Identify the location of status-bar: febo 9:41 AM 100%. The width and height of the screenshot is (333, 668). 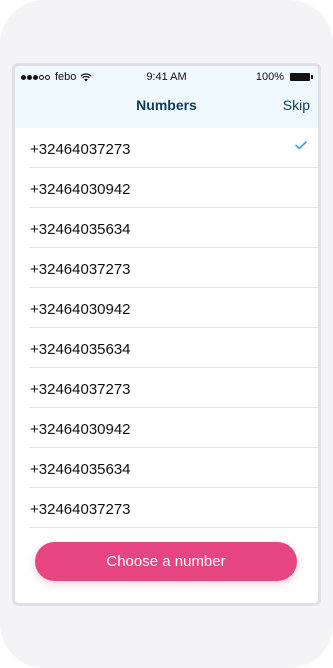
(166, 77).